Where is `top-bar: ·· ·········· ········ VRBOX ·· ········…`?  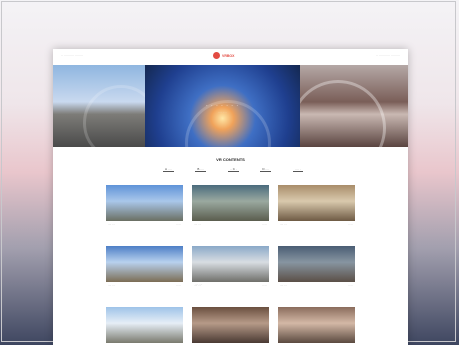
top-bar: ·· ·········· ········ VRBOX ·· ········… is located at coordinates (230, 57).